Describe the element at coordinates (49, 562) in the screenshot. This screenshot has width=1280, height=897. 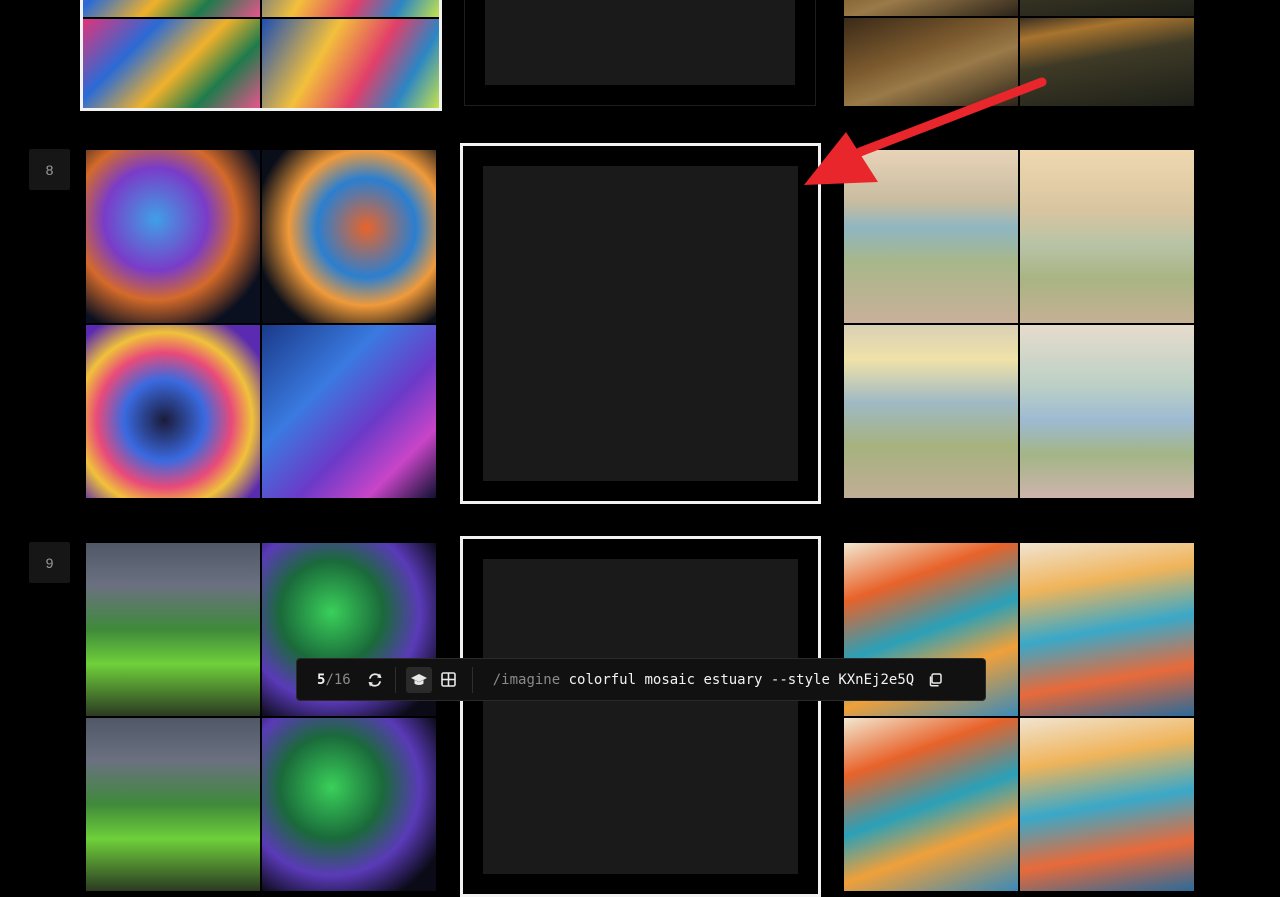
I see `row-number-badge: 9` at that location.